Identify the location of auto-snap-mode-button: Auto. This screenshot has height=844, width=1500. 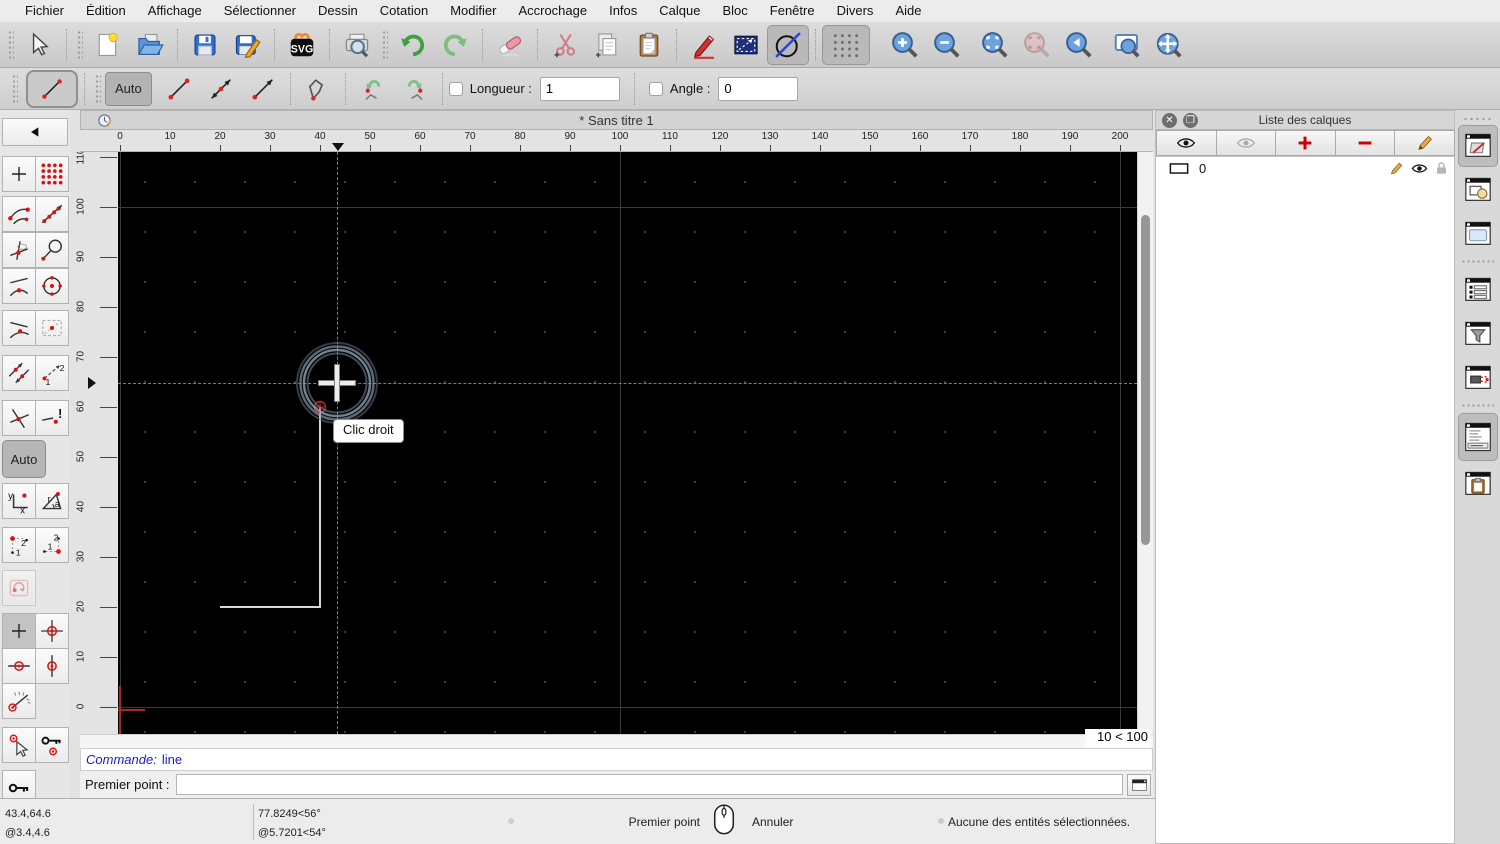
(128, 88).